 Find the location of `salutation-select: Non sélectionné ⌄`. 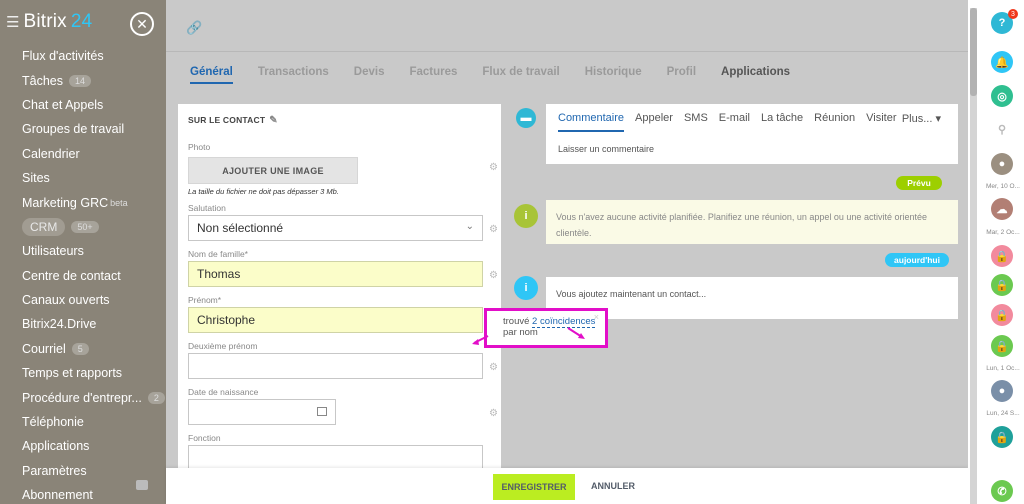

salutation-select: Non sélectionné ⌄ is located at coordinates (335, 228).